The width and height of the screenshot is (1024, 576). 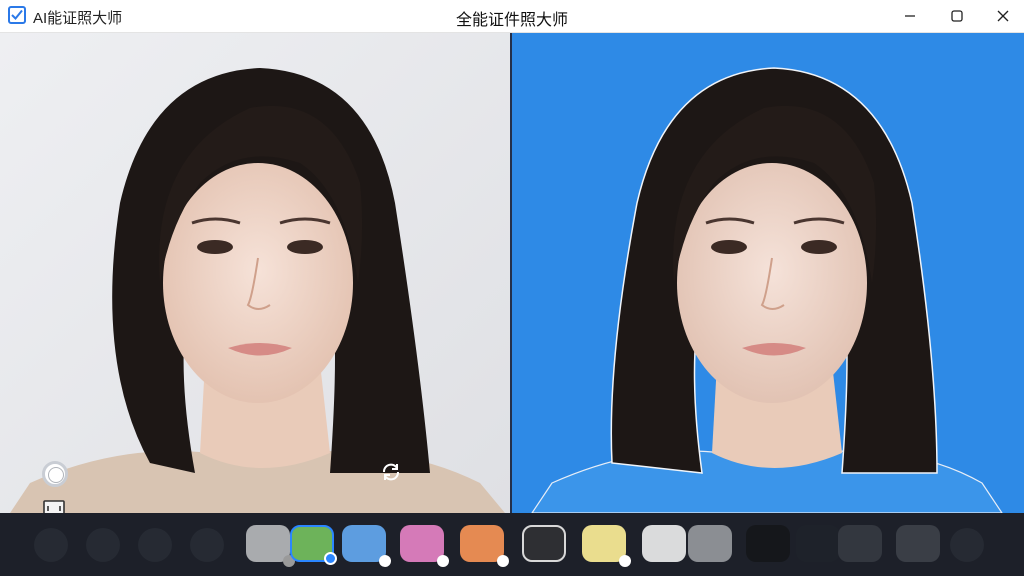 I want to click on rotate-icon, so click(x=391, y=472).